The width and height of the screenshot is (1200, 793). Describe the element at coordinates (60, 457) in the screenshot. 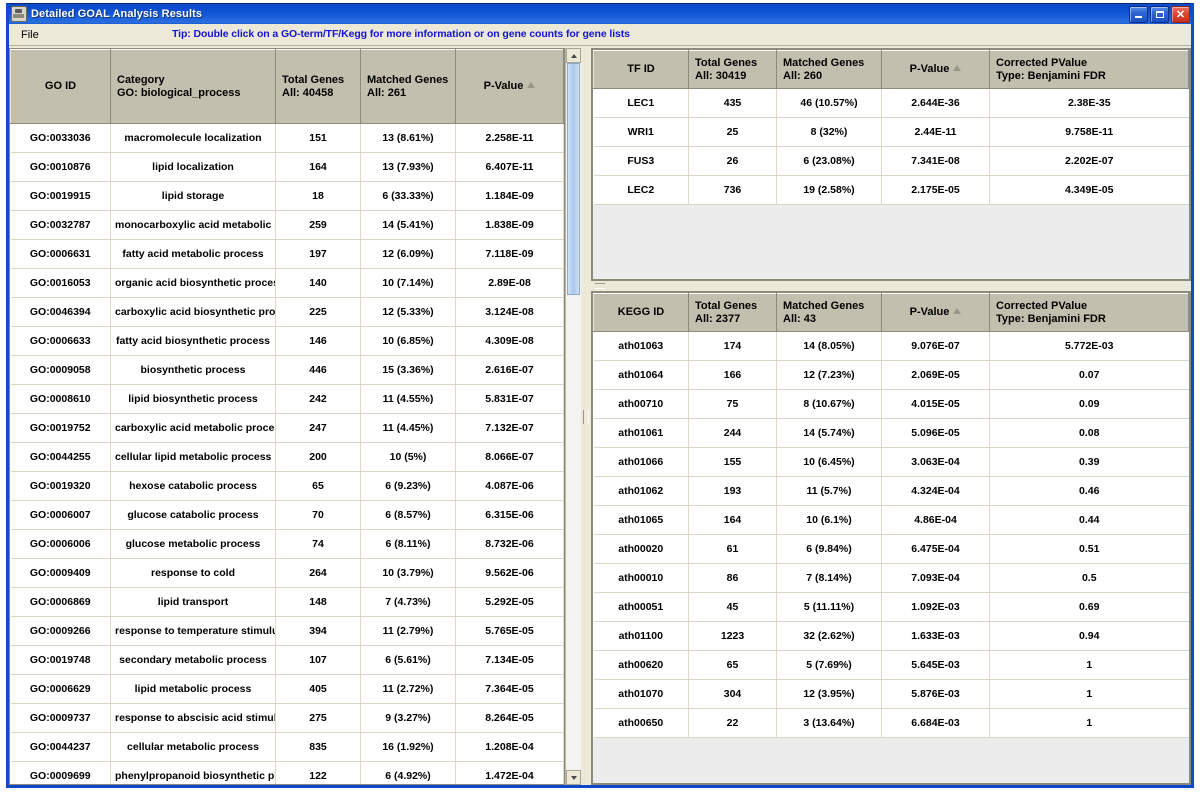

I see `table-cell: GO:0044255` at that location.